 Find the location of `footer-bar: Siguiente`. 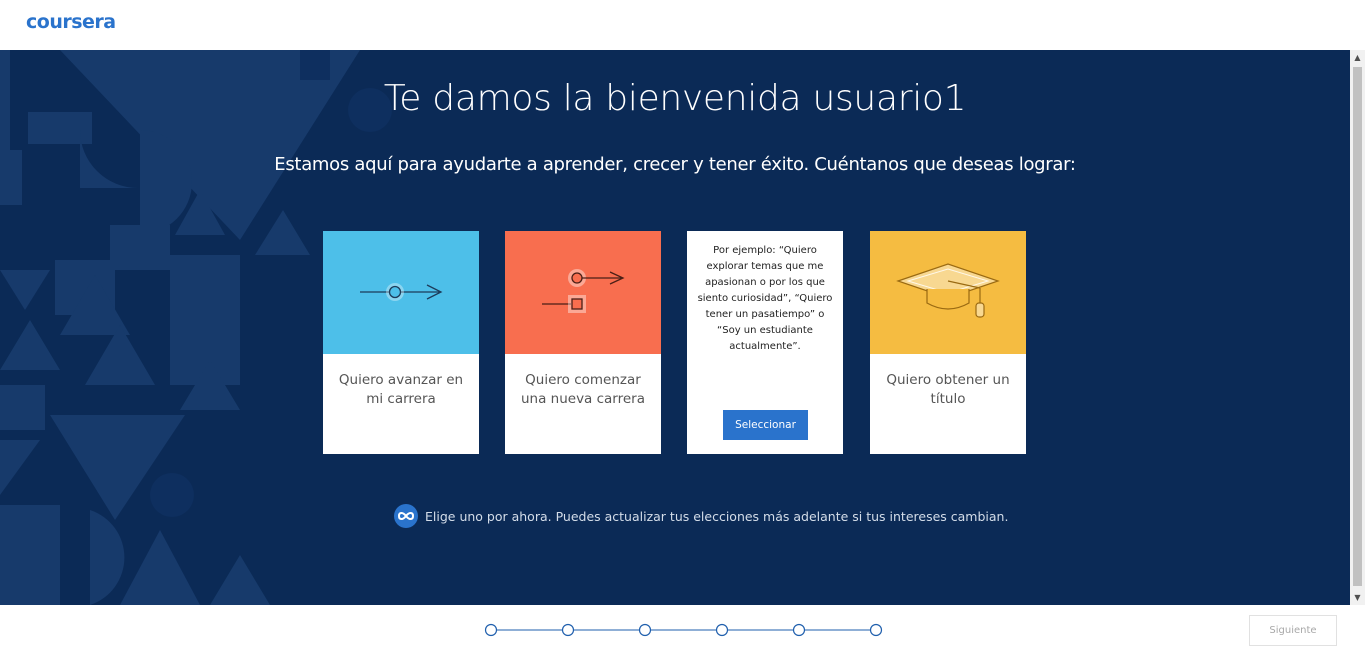

footer-bar: Siguiente is located at coordinates (682, 630).